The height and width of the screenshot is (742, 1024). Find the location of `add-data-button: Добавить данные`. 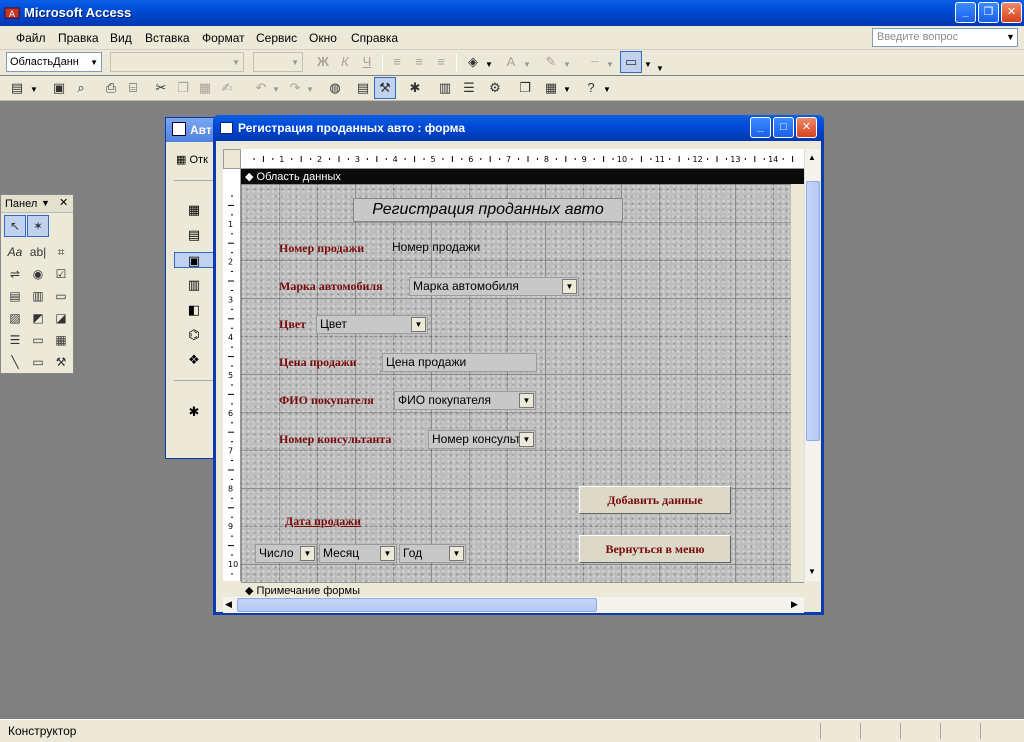

add-data-button: Добавить данные is located at coordinates (655, 500).